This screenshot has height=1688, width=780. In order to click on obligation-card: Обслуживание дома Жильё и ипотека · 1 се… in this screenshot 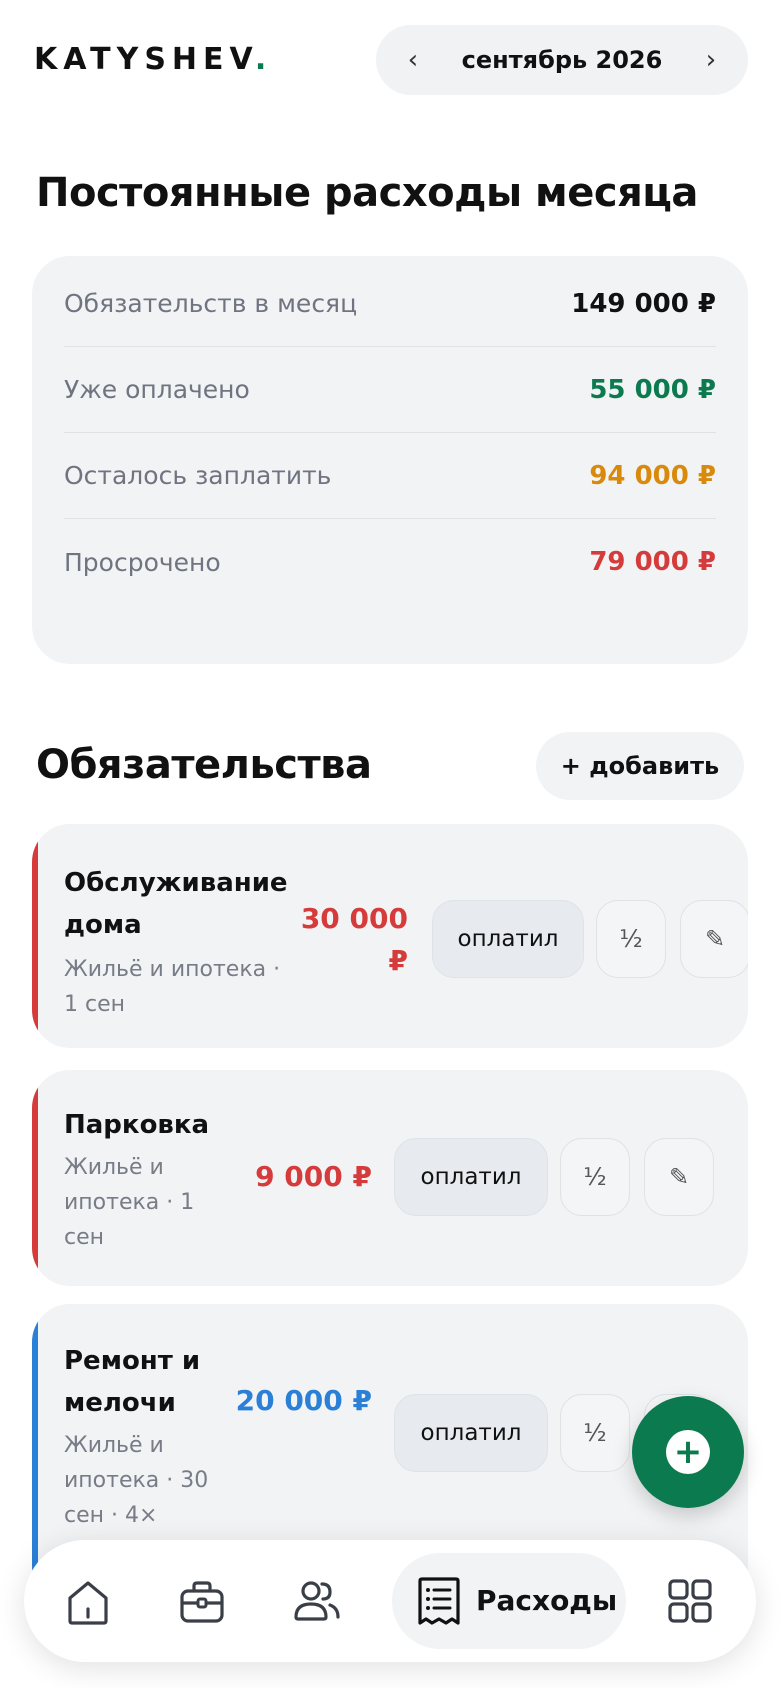, I will do `click(390, 936)`.